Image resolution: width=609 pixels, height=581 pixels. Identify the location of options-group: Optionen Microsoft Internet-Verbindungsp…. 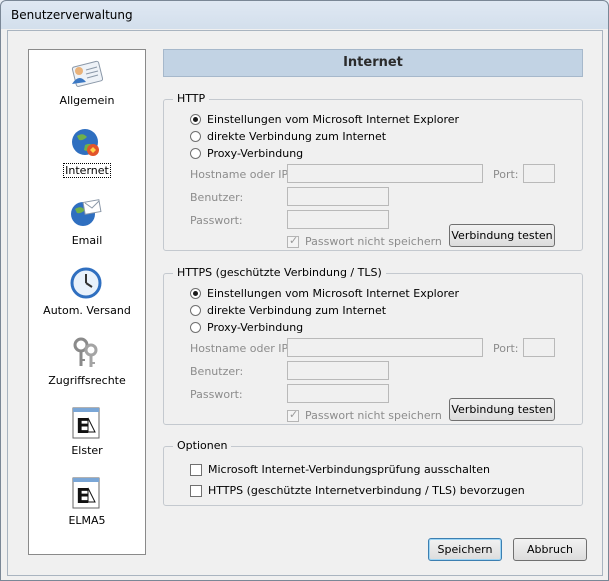
(373, 472).